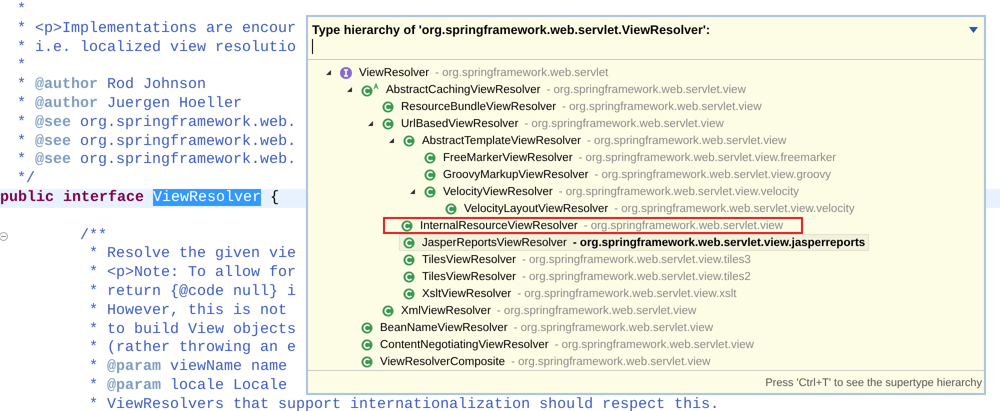 The image size is (1000, 411). What do you see at coordinates (636, 276) in the screenshot?
I see `package-name: - org.springframework.web.servlet.view.tiles2` at bounding box center [636, 276].